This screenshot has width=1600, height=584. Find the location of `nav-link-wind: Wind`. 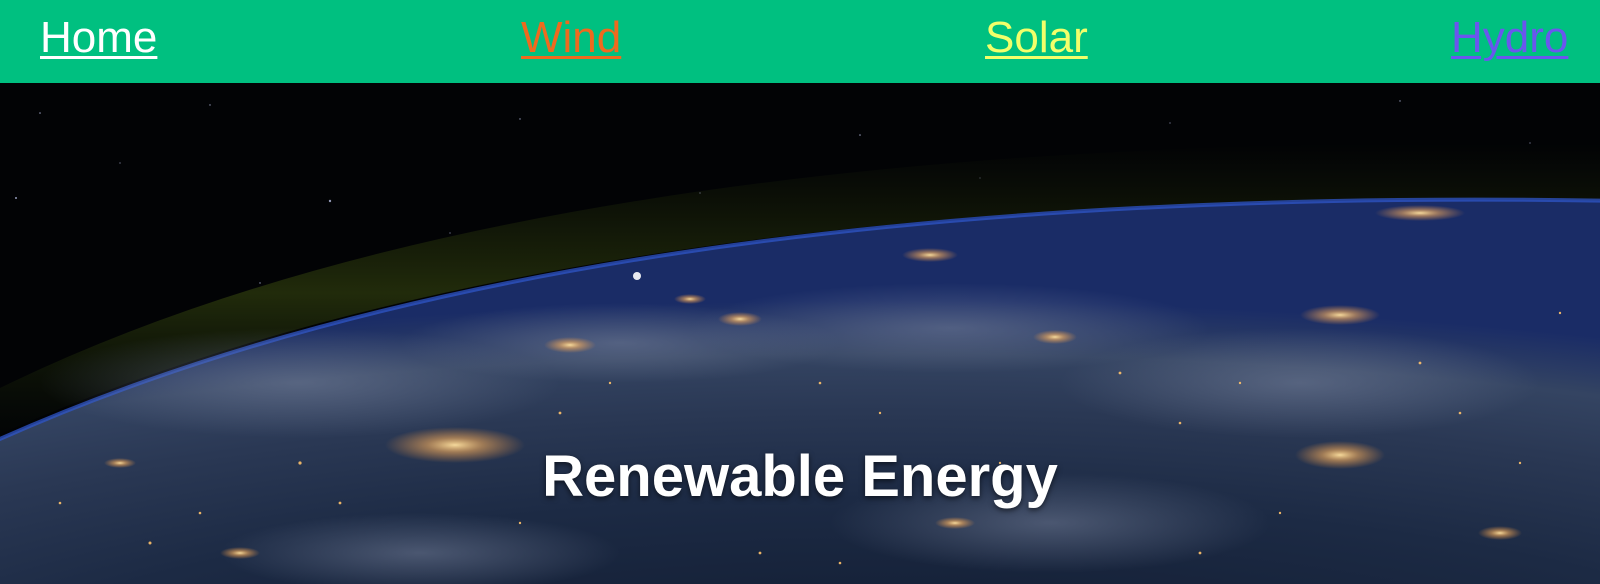

nav-link-wind: Wind is located at coordinates (571, 38).